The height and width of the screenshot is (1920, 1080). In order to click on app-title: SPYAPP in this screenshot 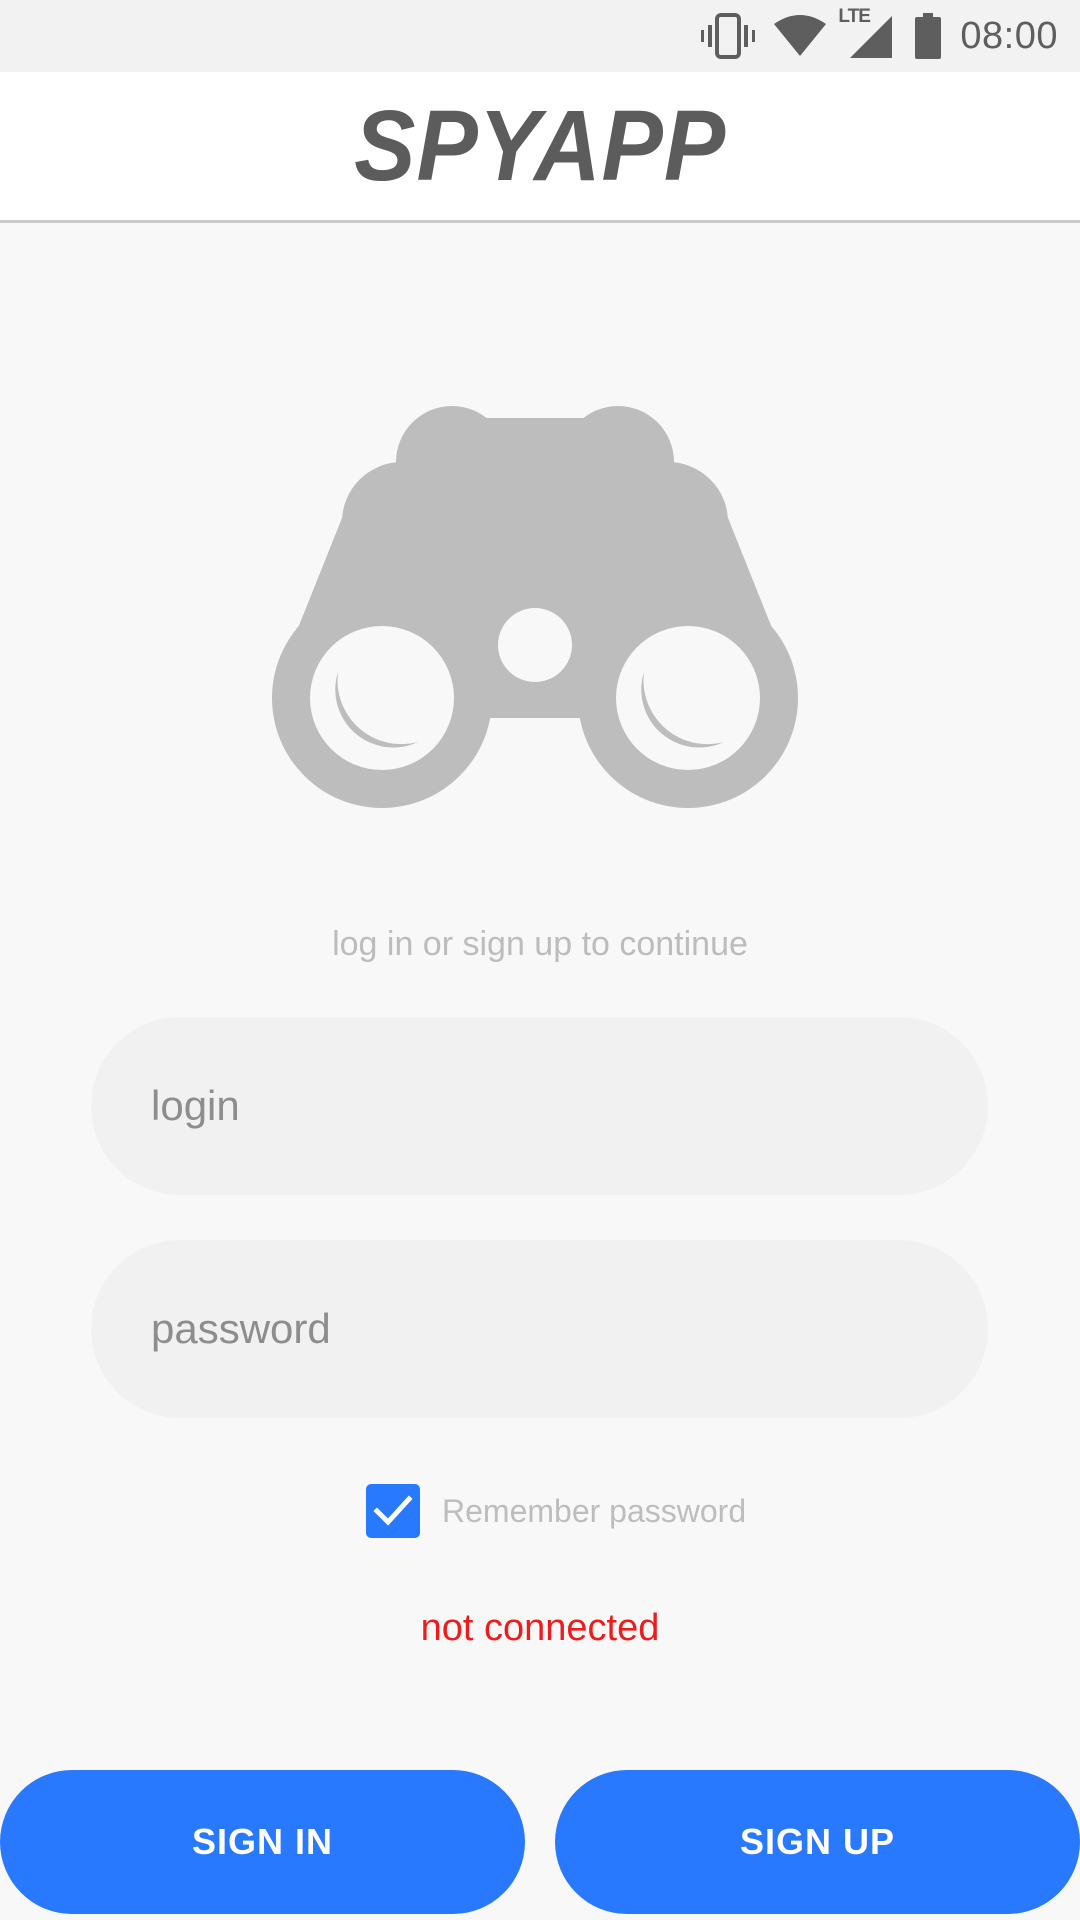, I will do `click(540, 145)`.